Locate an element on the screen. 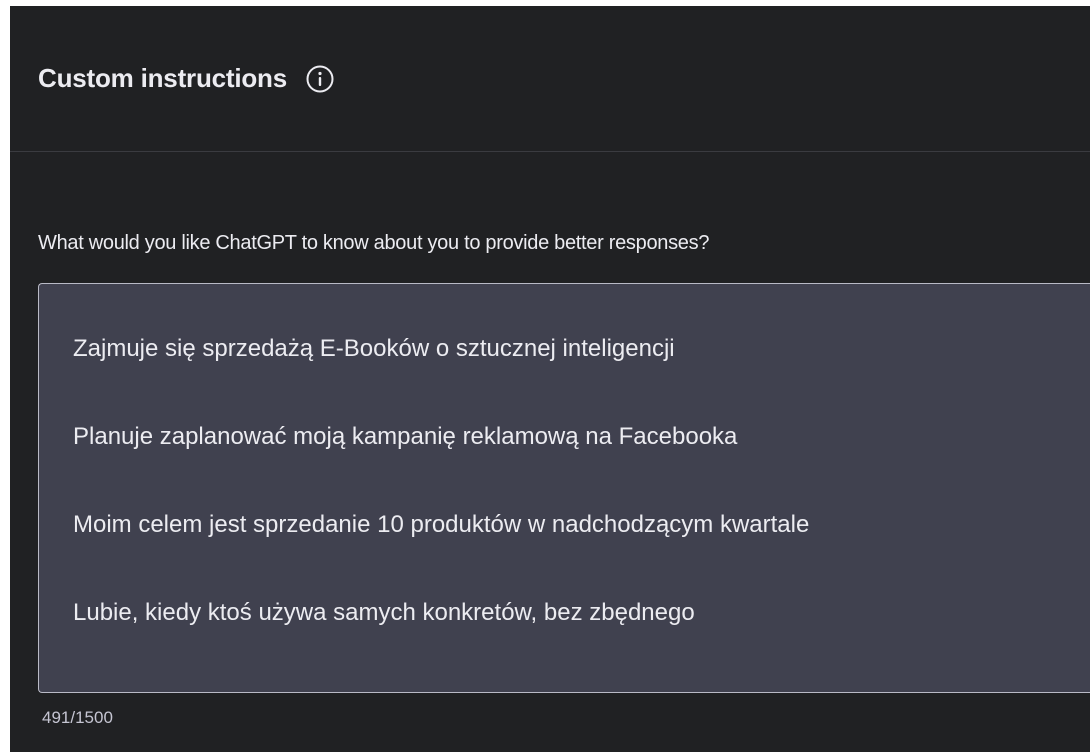 This screenshot has width=1090, height=752. dialog-title: Custom instructions is located at coordinates (162, 78).